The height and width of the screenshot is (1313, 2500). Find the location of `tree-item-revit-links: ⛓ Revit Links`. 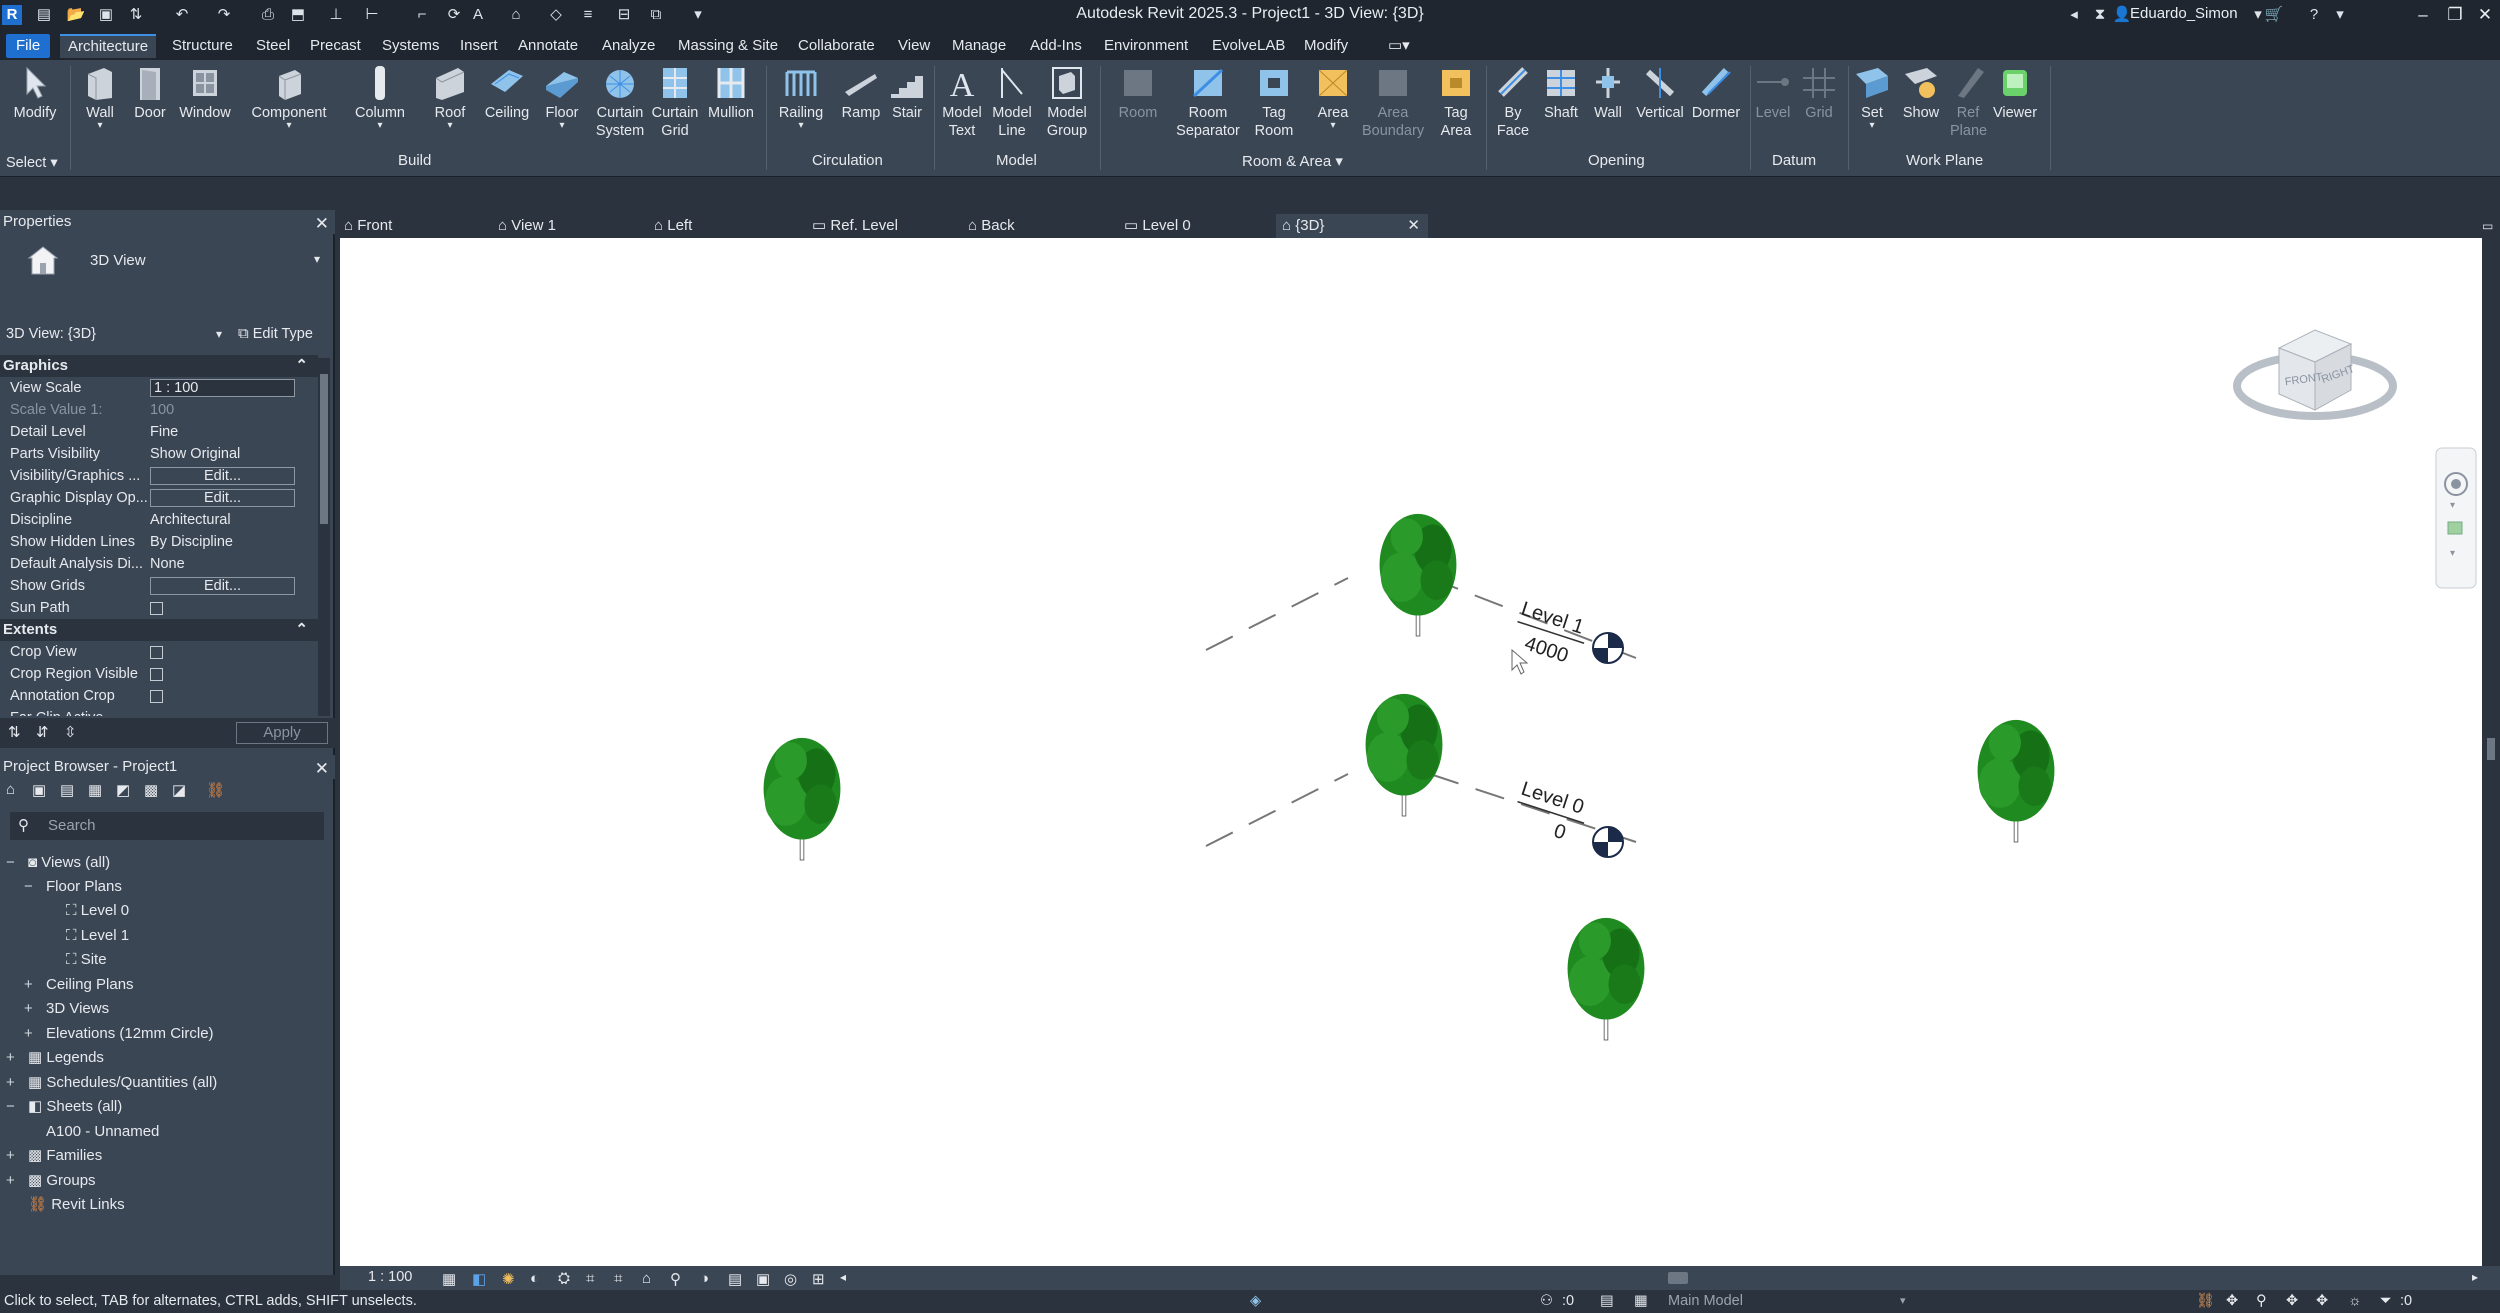

tree-item-revit-links: ⛓ Revit Links is located at coordinates (76, 1205).